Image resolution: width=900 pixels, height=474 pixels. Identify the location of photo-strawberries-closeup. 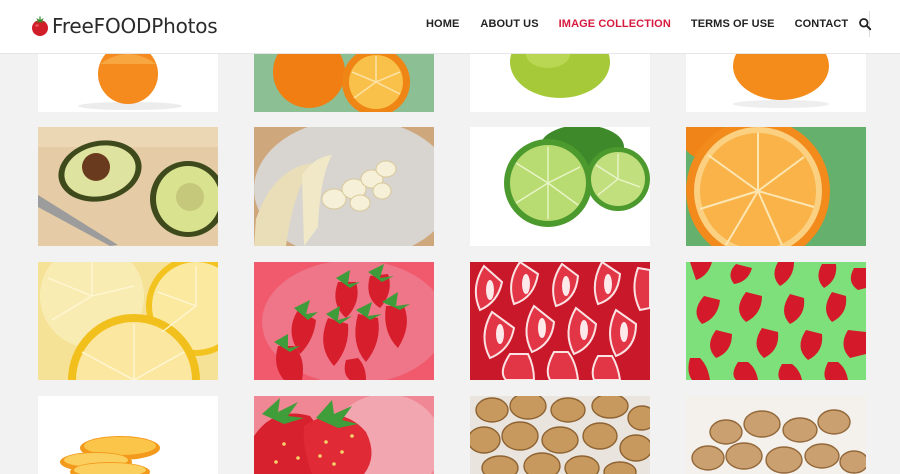
(344, 435).